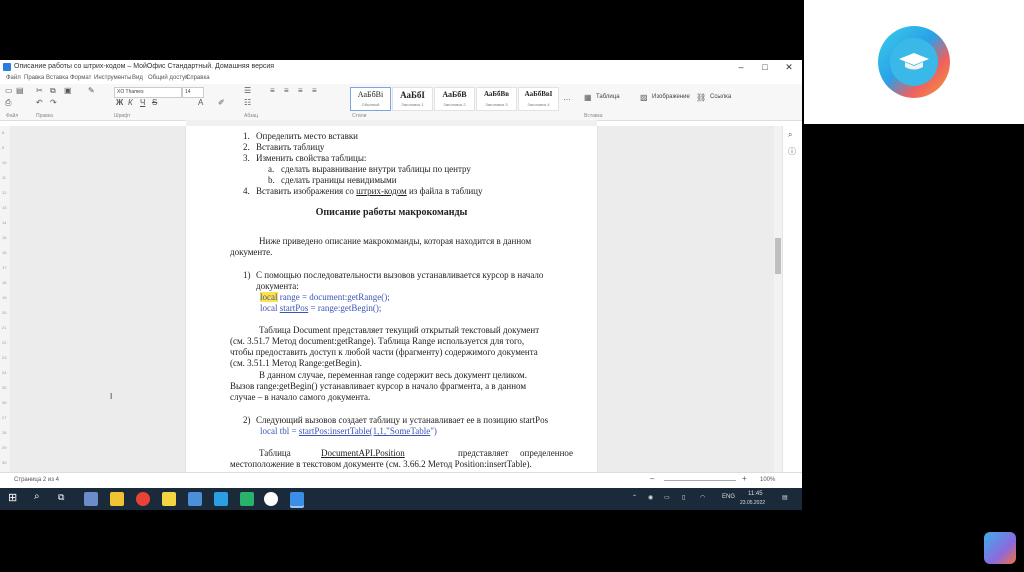 This screenshot has width=1024, height=572. I want to click on align-center-icon: ≡, so click(286, 90).